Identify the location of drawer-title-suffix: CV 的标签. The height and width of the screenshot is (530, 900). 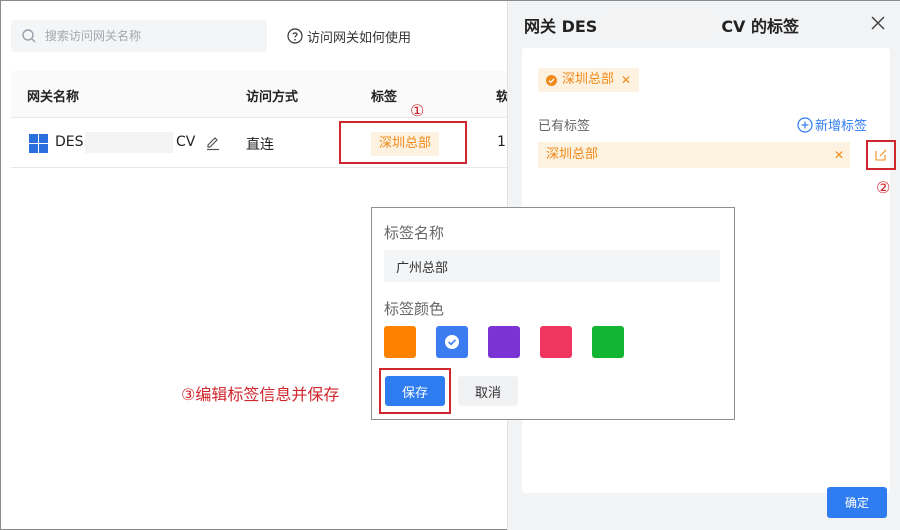
(760, 26).